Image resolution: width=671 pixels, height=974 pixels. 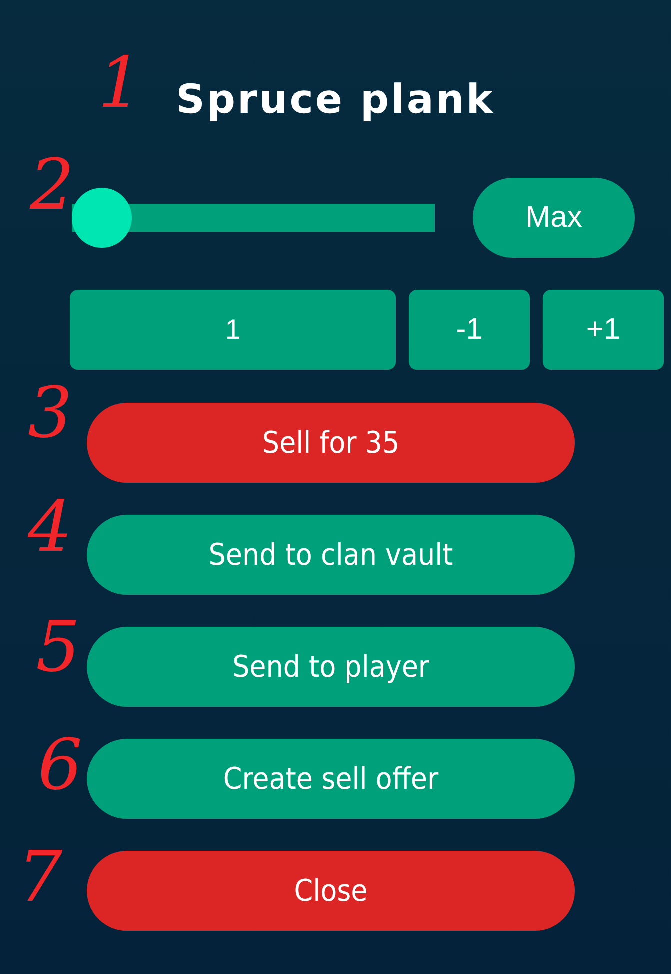 I want to click on action-button: Sell for 35, so click(x=331, y=443).